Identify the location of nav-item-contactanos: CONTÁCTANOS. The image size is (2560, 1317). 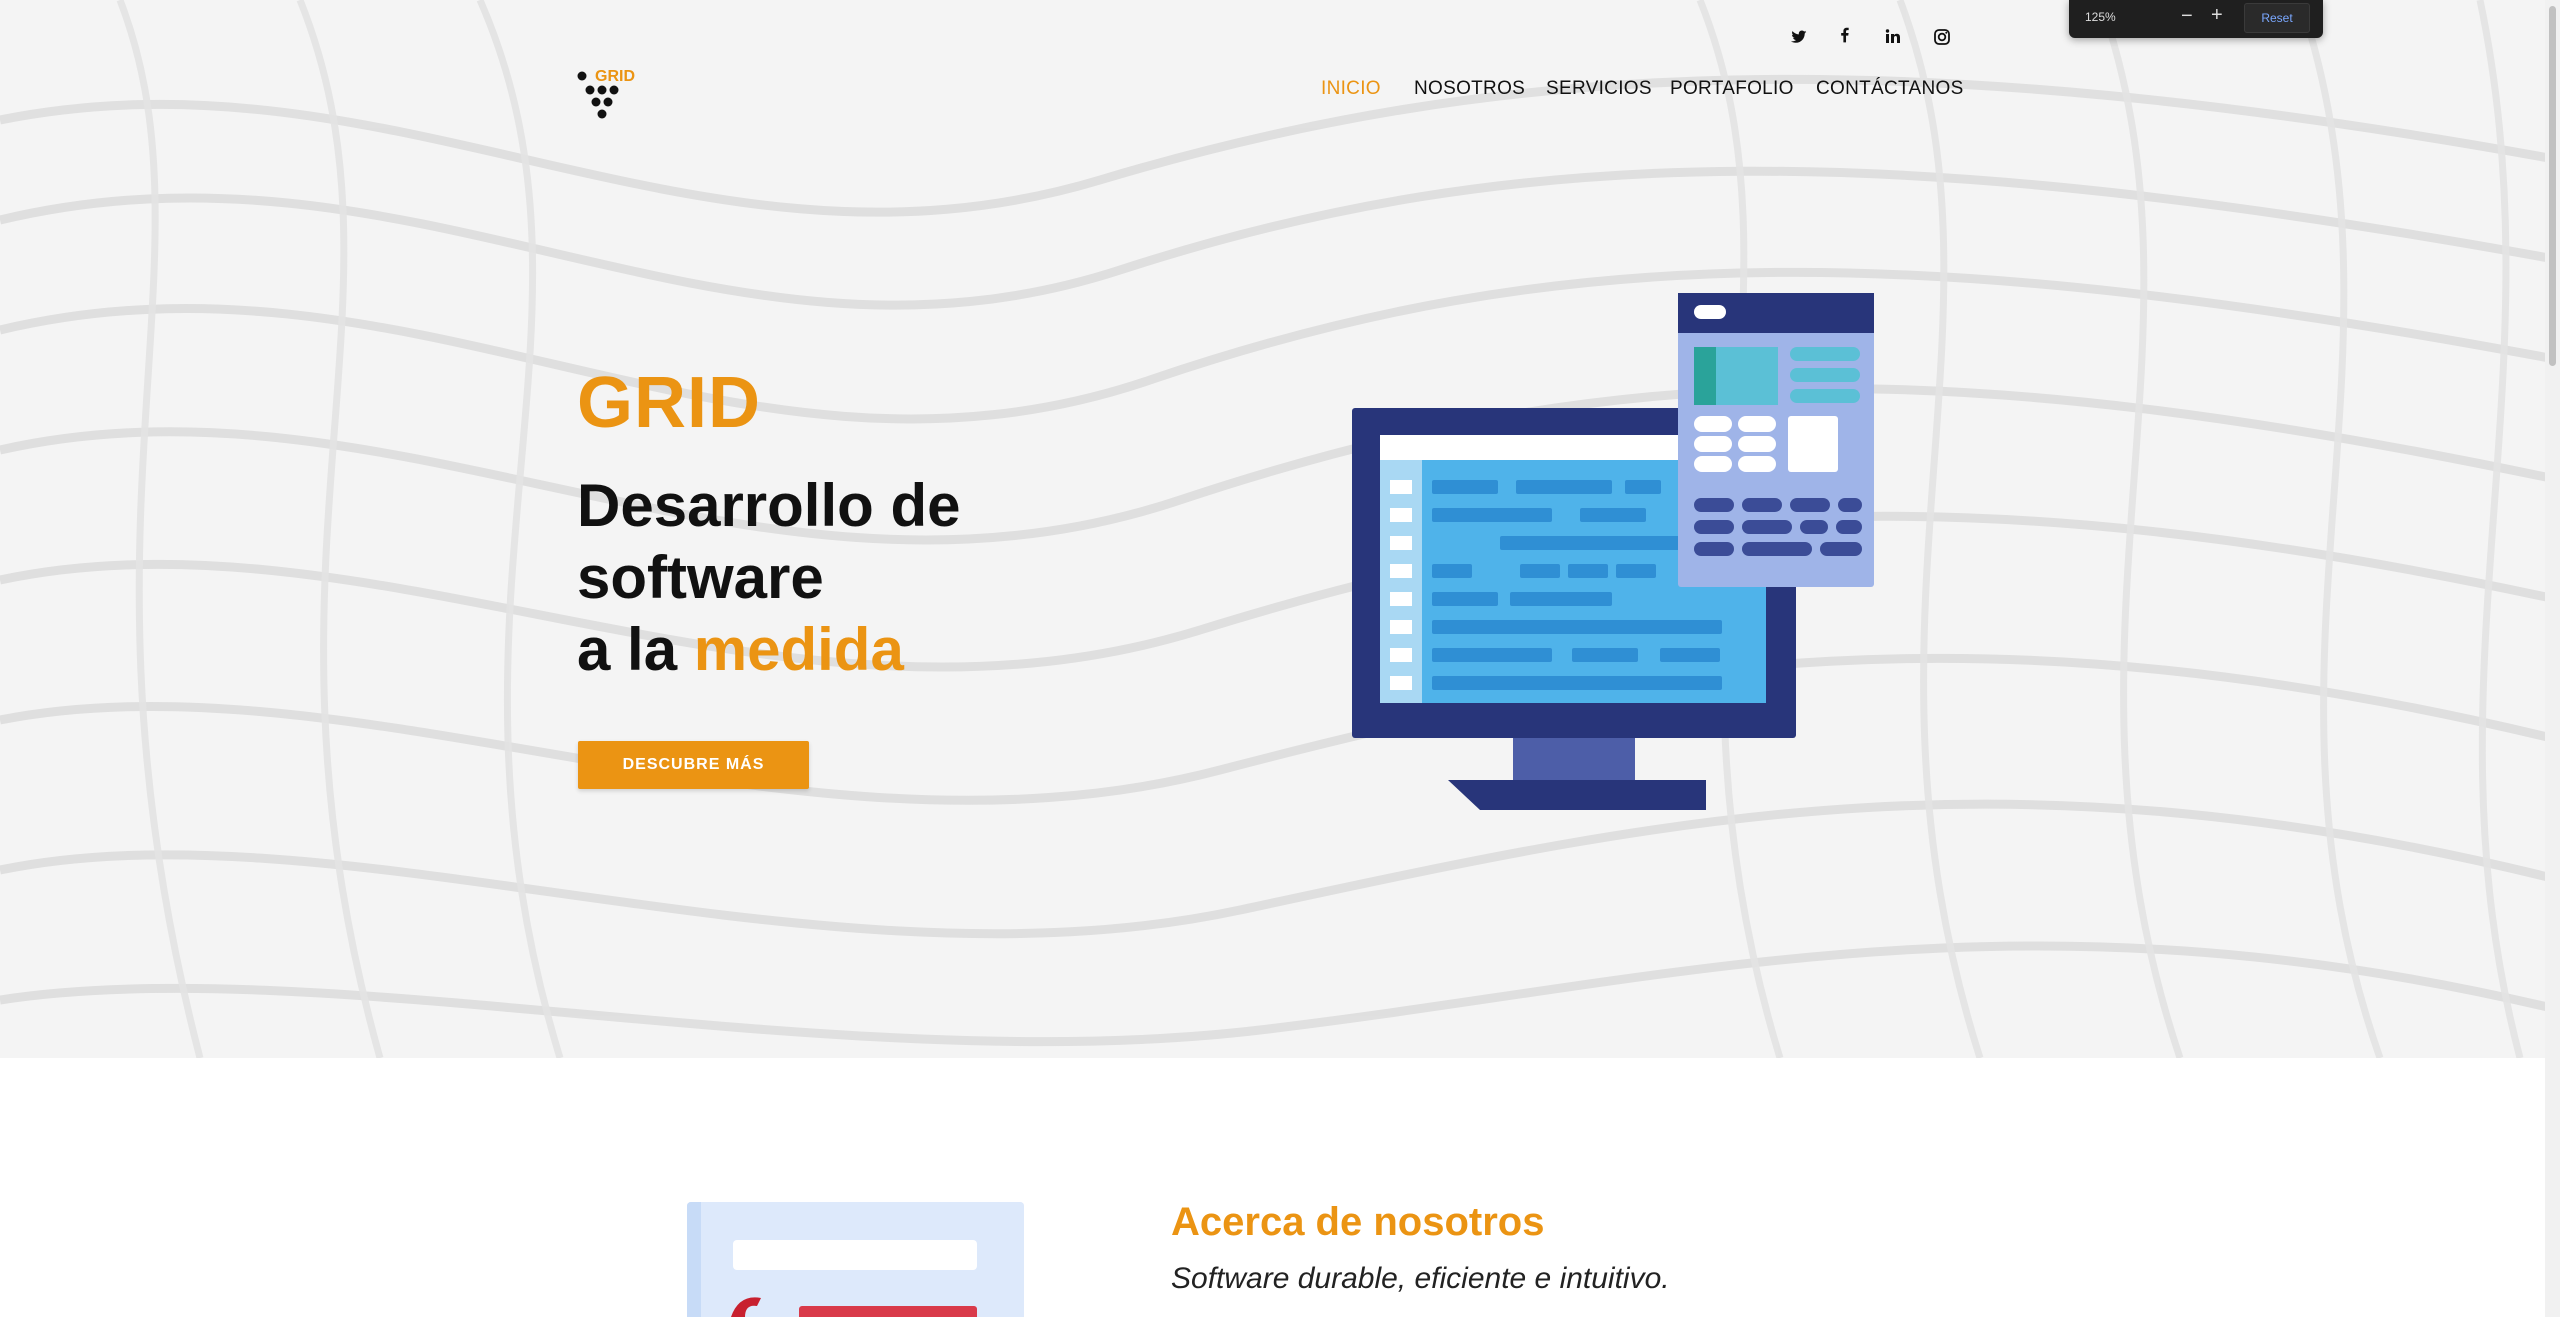
(1890, 89).